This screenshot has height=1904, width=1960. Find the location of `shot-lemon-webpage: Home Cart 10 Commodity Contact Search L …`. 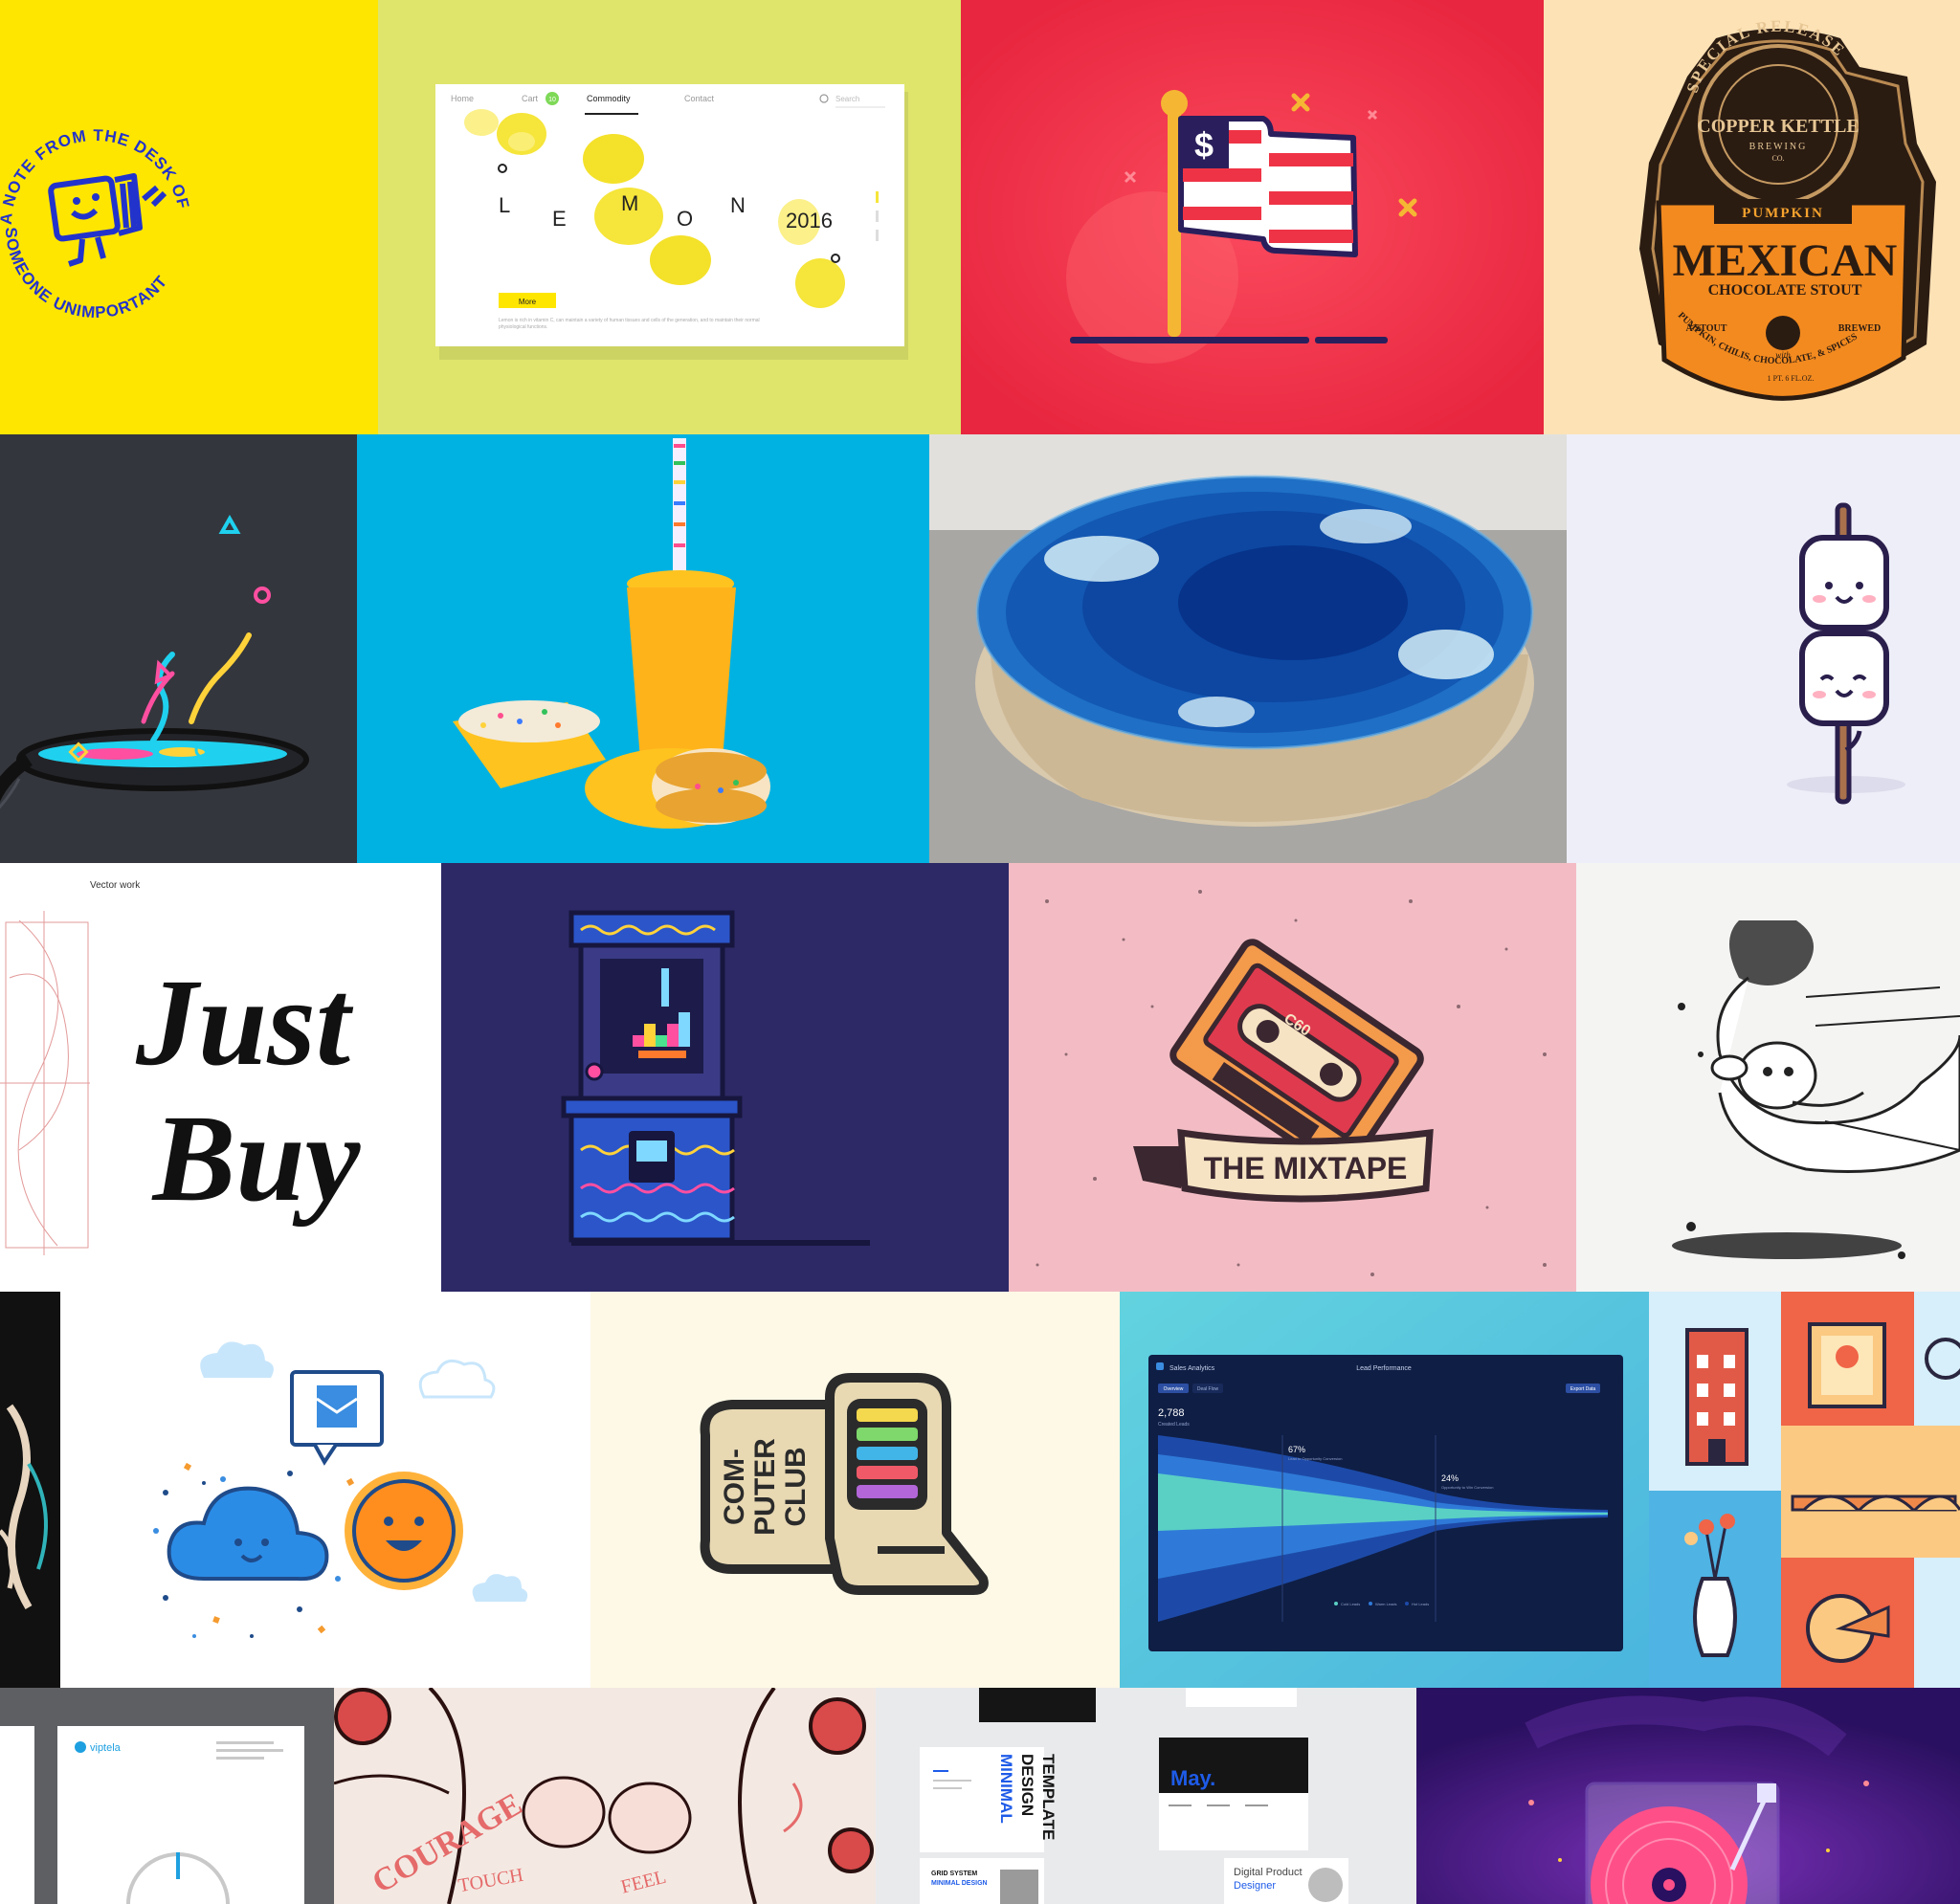

shot-lemon-webpage: Home Cart 10 Commodity Contact Search L … is located at coordinates (669, 217).